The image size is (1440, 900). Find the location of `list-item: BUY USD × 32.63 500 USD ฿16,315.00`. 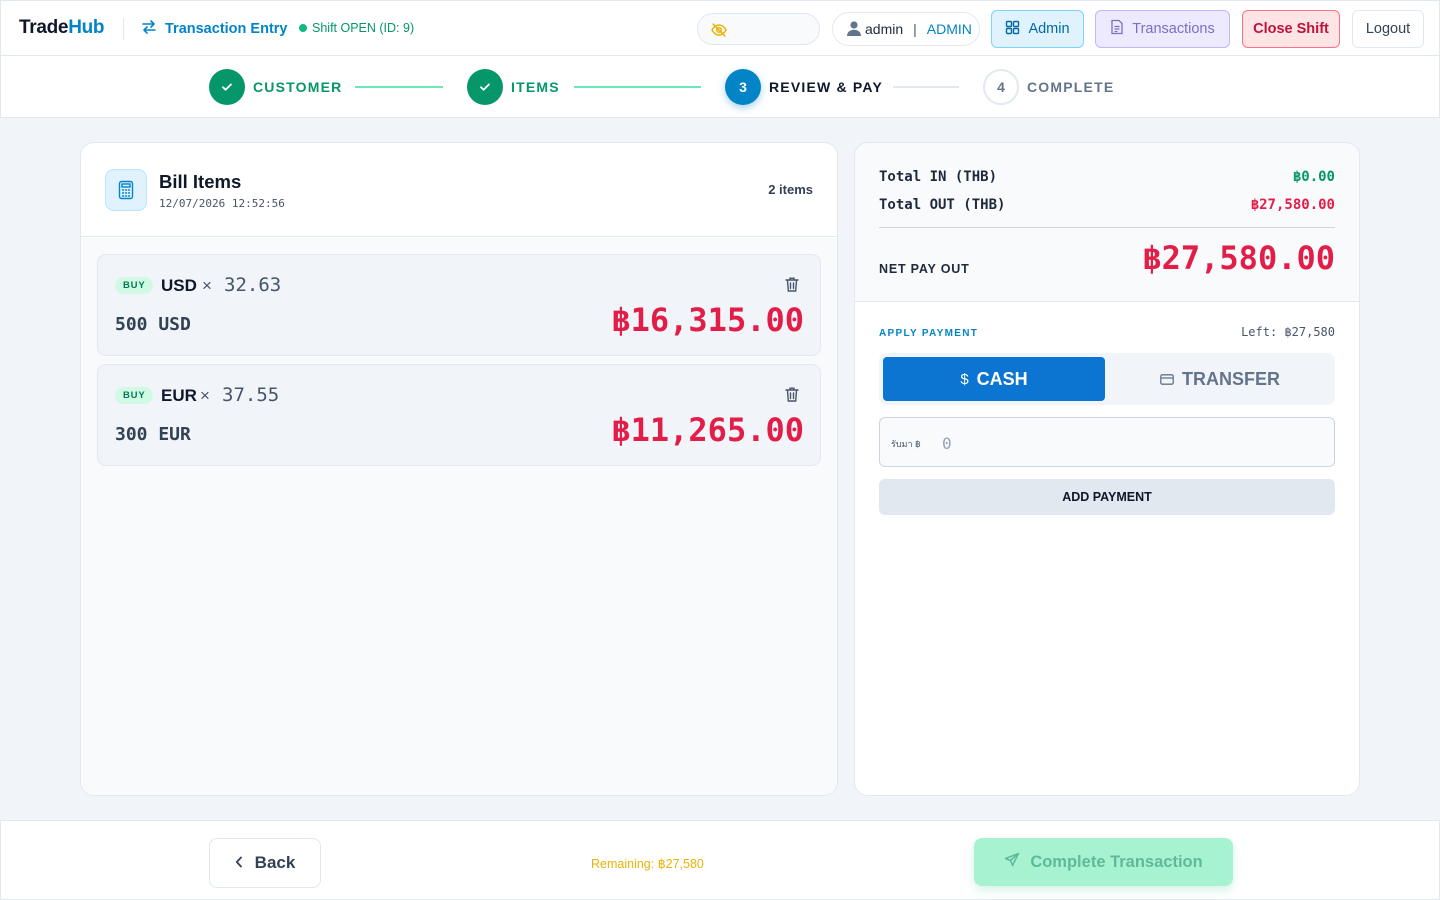

list-item: BUY USD × 32.63 500 USD ฿16,315.00 is located at coordinates (459, 305).